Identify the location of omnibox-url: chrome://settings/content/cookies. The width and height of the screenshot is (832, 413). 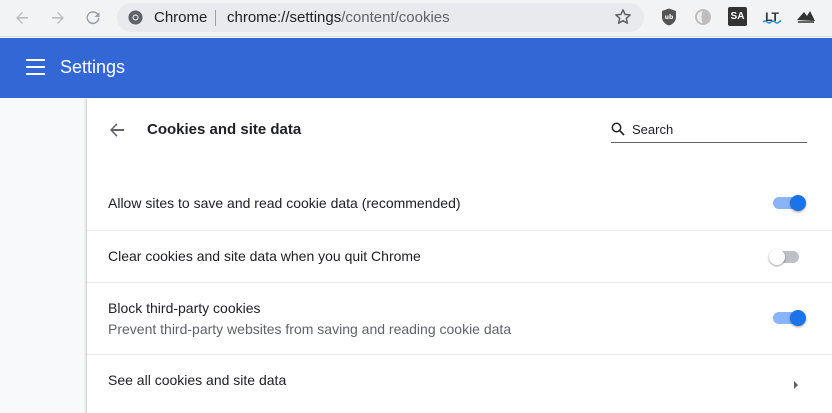
(338, 17).